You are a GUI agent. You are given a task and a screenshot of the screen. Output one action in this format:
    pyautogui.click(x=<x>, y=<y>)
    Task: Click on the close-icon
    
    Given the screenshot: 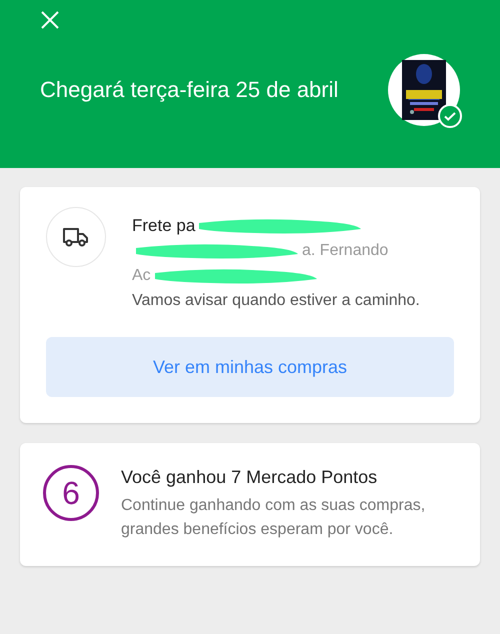 What is the action you would take?
    pyautogui.click(x=50, y=20)
    